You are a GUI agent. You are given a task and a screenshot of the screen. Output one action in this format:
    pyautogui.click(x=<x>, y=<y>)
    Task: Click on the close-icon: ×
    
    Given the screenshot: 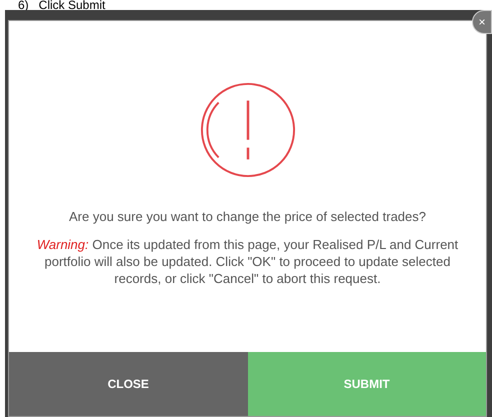 What is the action you would take?
    pyautogui.click(x=482, y=22)
    